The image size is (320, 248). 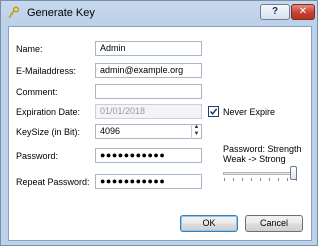 I want to click on keysize-value: 4096, so click(x=110, y=131).